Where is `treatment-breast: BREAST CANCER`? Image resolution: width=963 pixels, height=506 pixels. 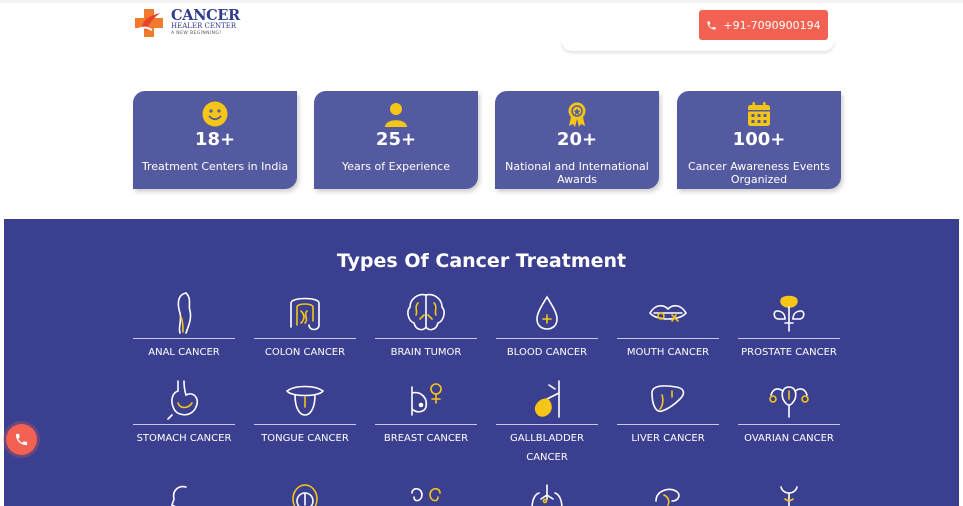
treatment-breast: BREAST CANCER is located at coordinates (426, 411).